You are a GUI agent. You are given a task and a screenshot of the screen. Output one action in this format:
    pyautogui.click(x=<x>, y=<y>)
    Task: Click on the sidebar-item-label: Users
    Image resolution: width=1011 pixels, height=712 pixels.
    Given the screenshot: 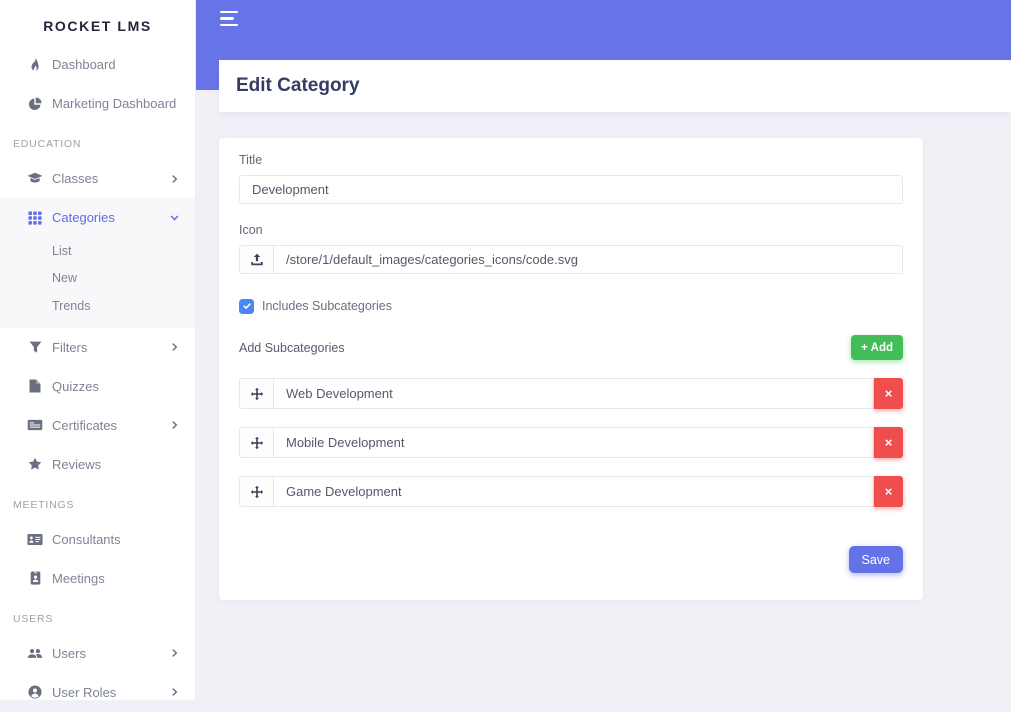 What is the action you would take?
    pyautogui.click(x=111, y=653)
    